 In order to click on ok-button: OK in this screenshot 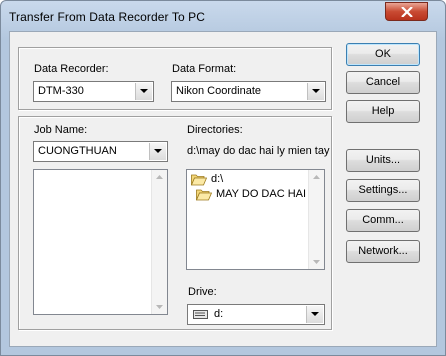, I will do `click(383, 54)`.